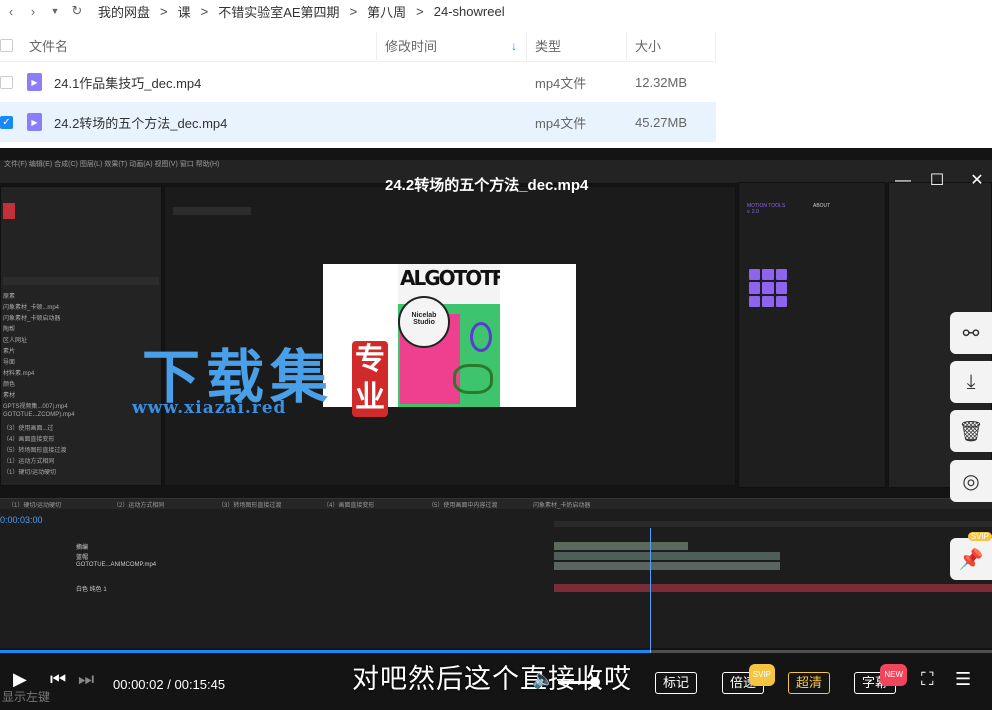  I want to click on project-item: 素材, so click(9, 394).